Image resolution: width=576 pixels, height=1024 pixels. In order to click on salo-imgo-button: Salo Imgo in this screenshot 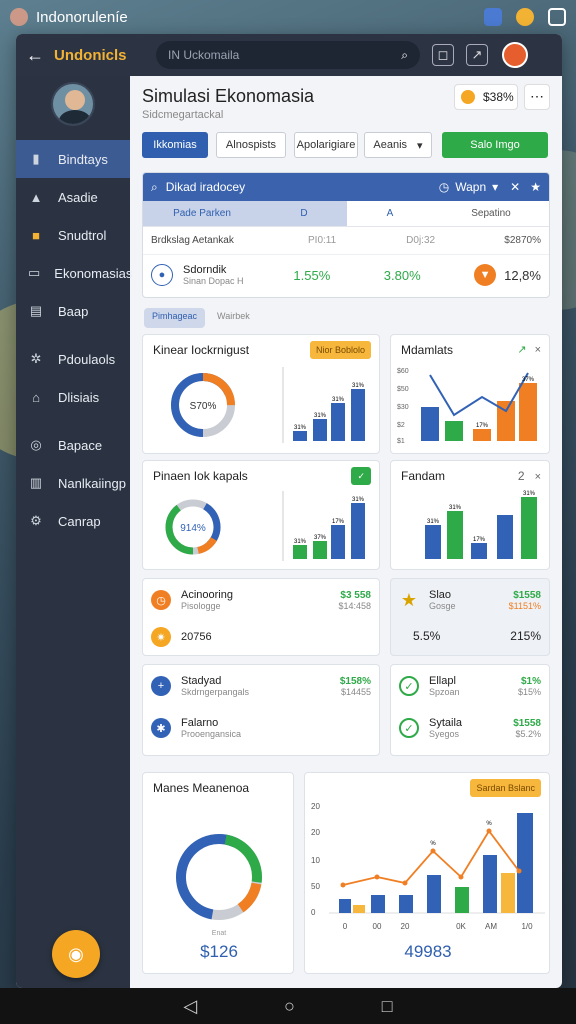, I will do `click(495, 145)`.